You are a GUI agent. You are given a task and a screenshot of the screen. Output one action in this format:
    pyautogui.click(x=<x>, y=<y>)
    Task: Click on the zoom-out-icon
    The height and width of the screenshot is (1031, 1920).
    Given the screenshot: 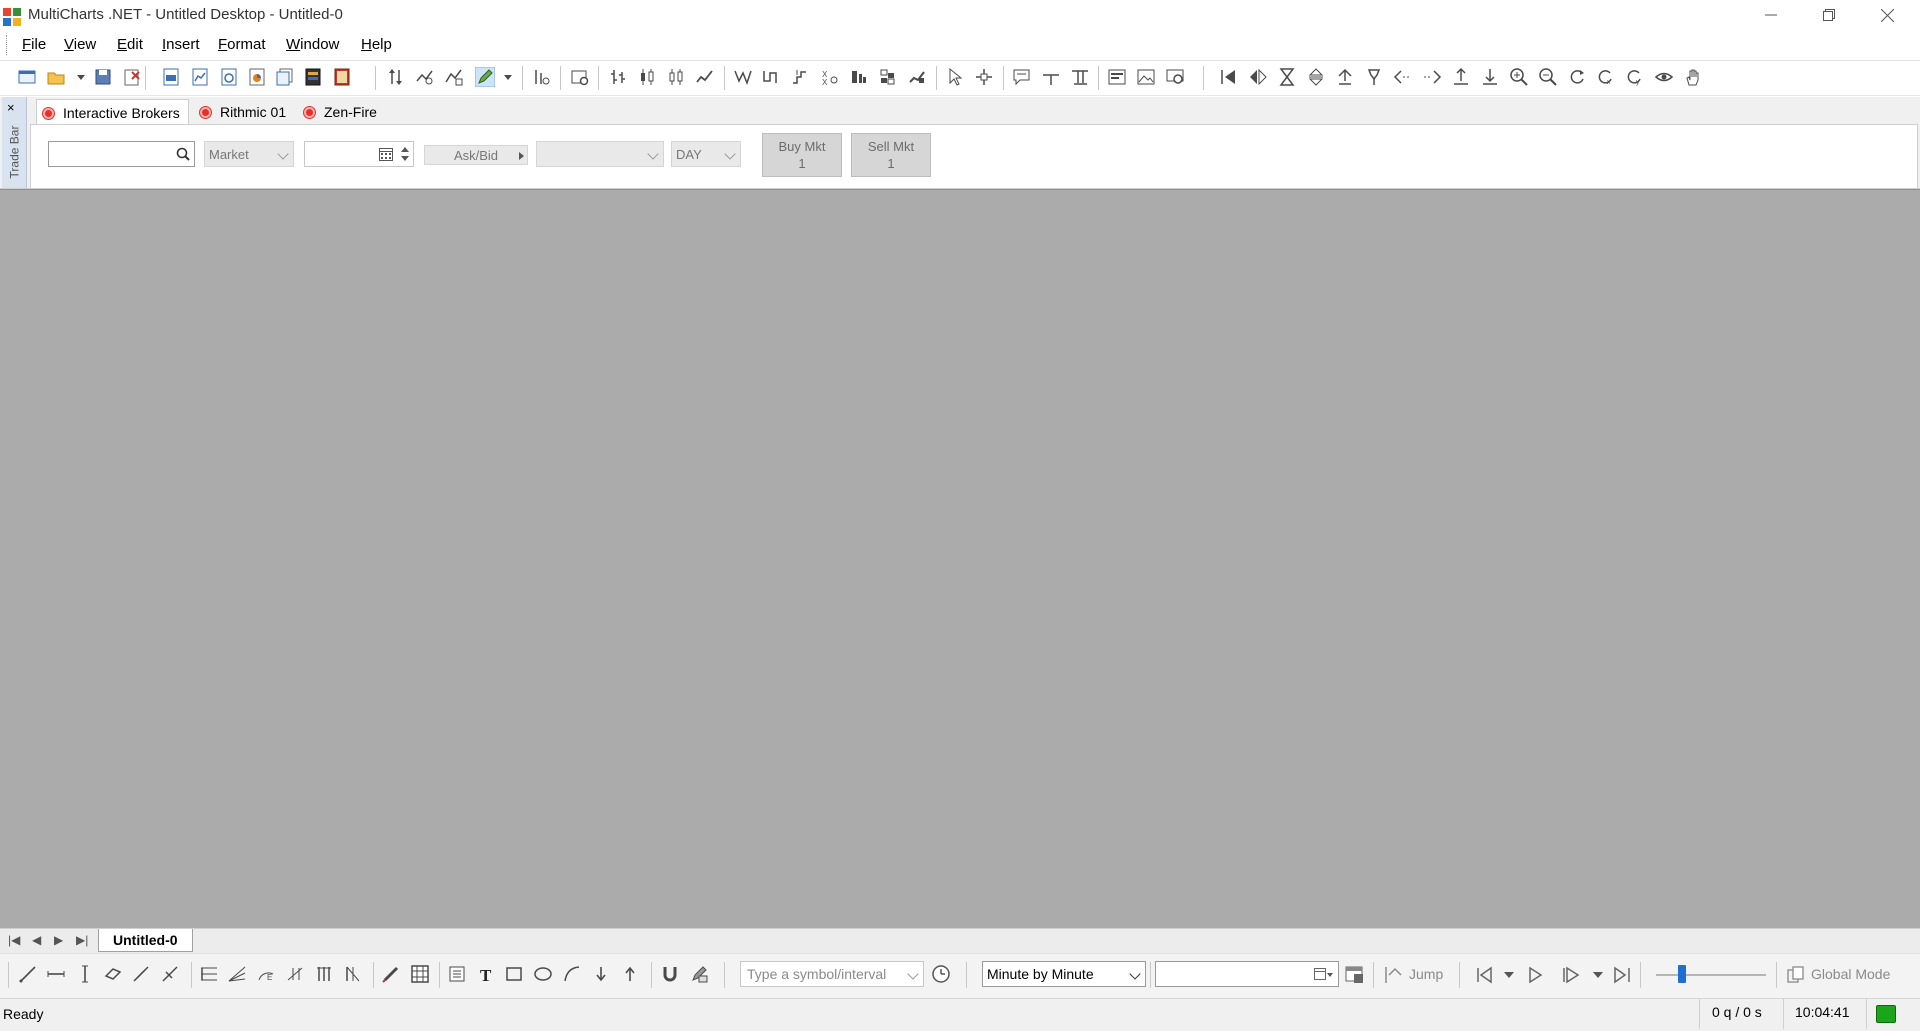 What is the action you would take?
    pyautogui.click(x=1548, y=77)
    